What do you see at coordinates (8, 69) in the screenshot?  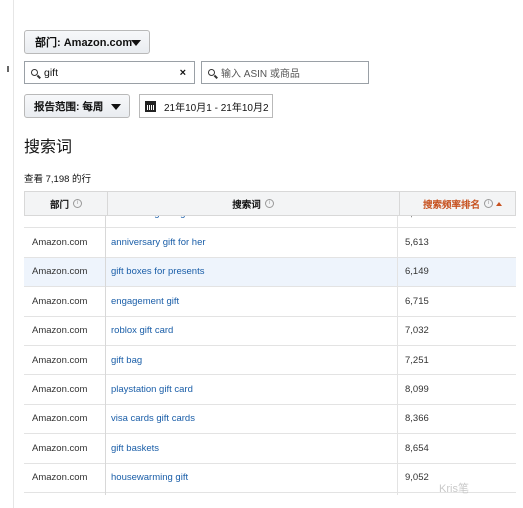 I see `left-tick-mark` at bounding box center [8, 69].